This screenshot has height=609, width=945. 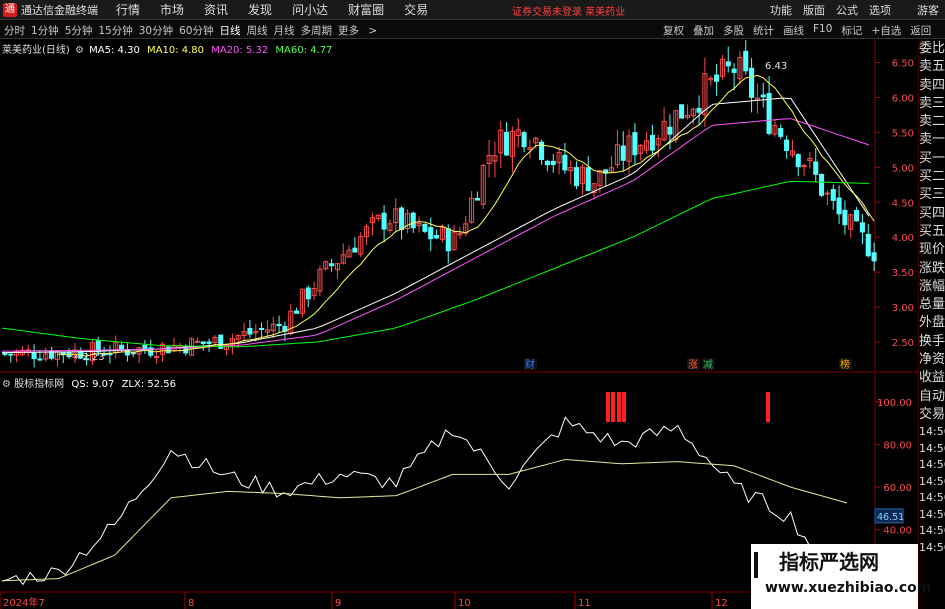 What do you see at coordinates (45, 30) in the screenshot?
I see `tab-1min: 1分钟` at bounding box center [45, 30].